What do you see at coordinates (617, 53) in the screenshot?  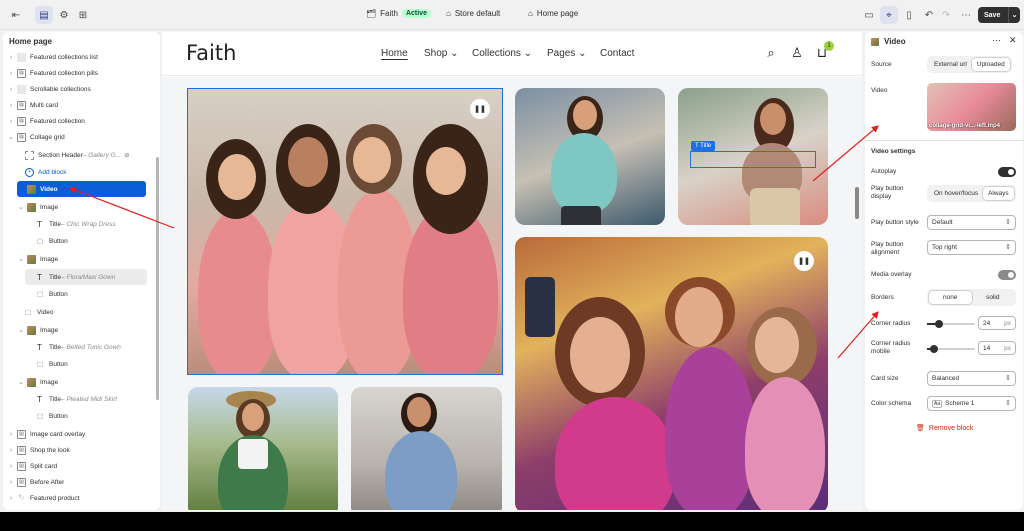 I see `nav-contact: Contact` at bounding box center [617, 53].